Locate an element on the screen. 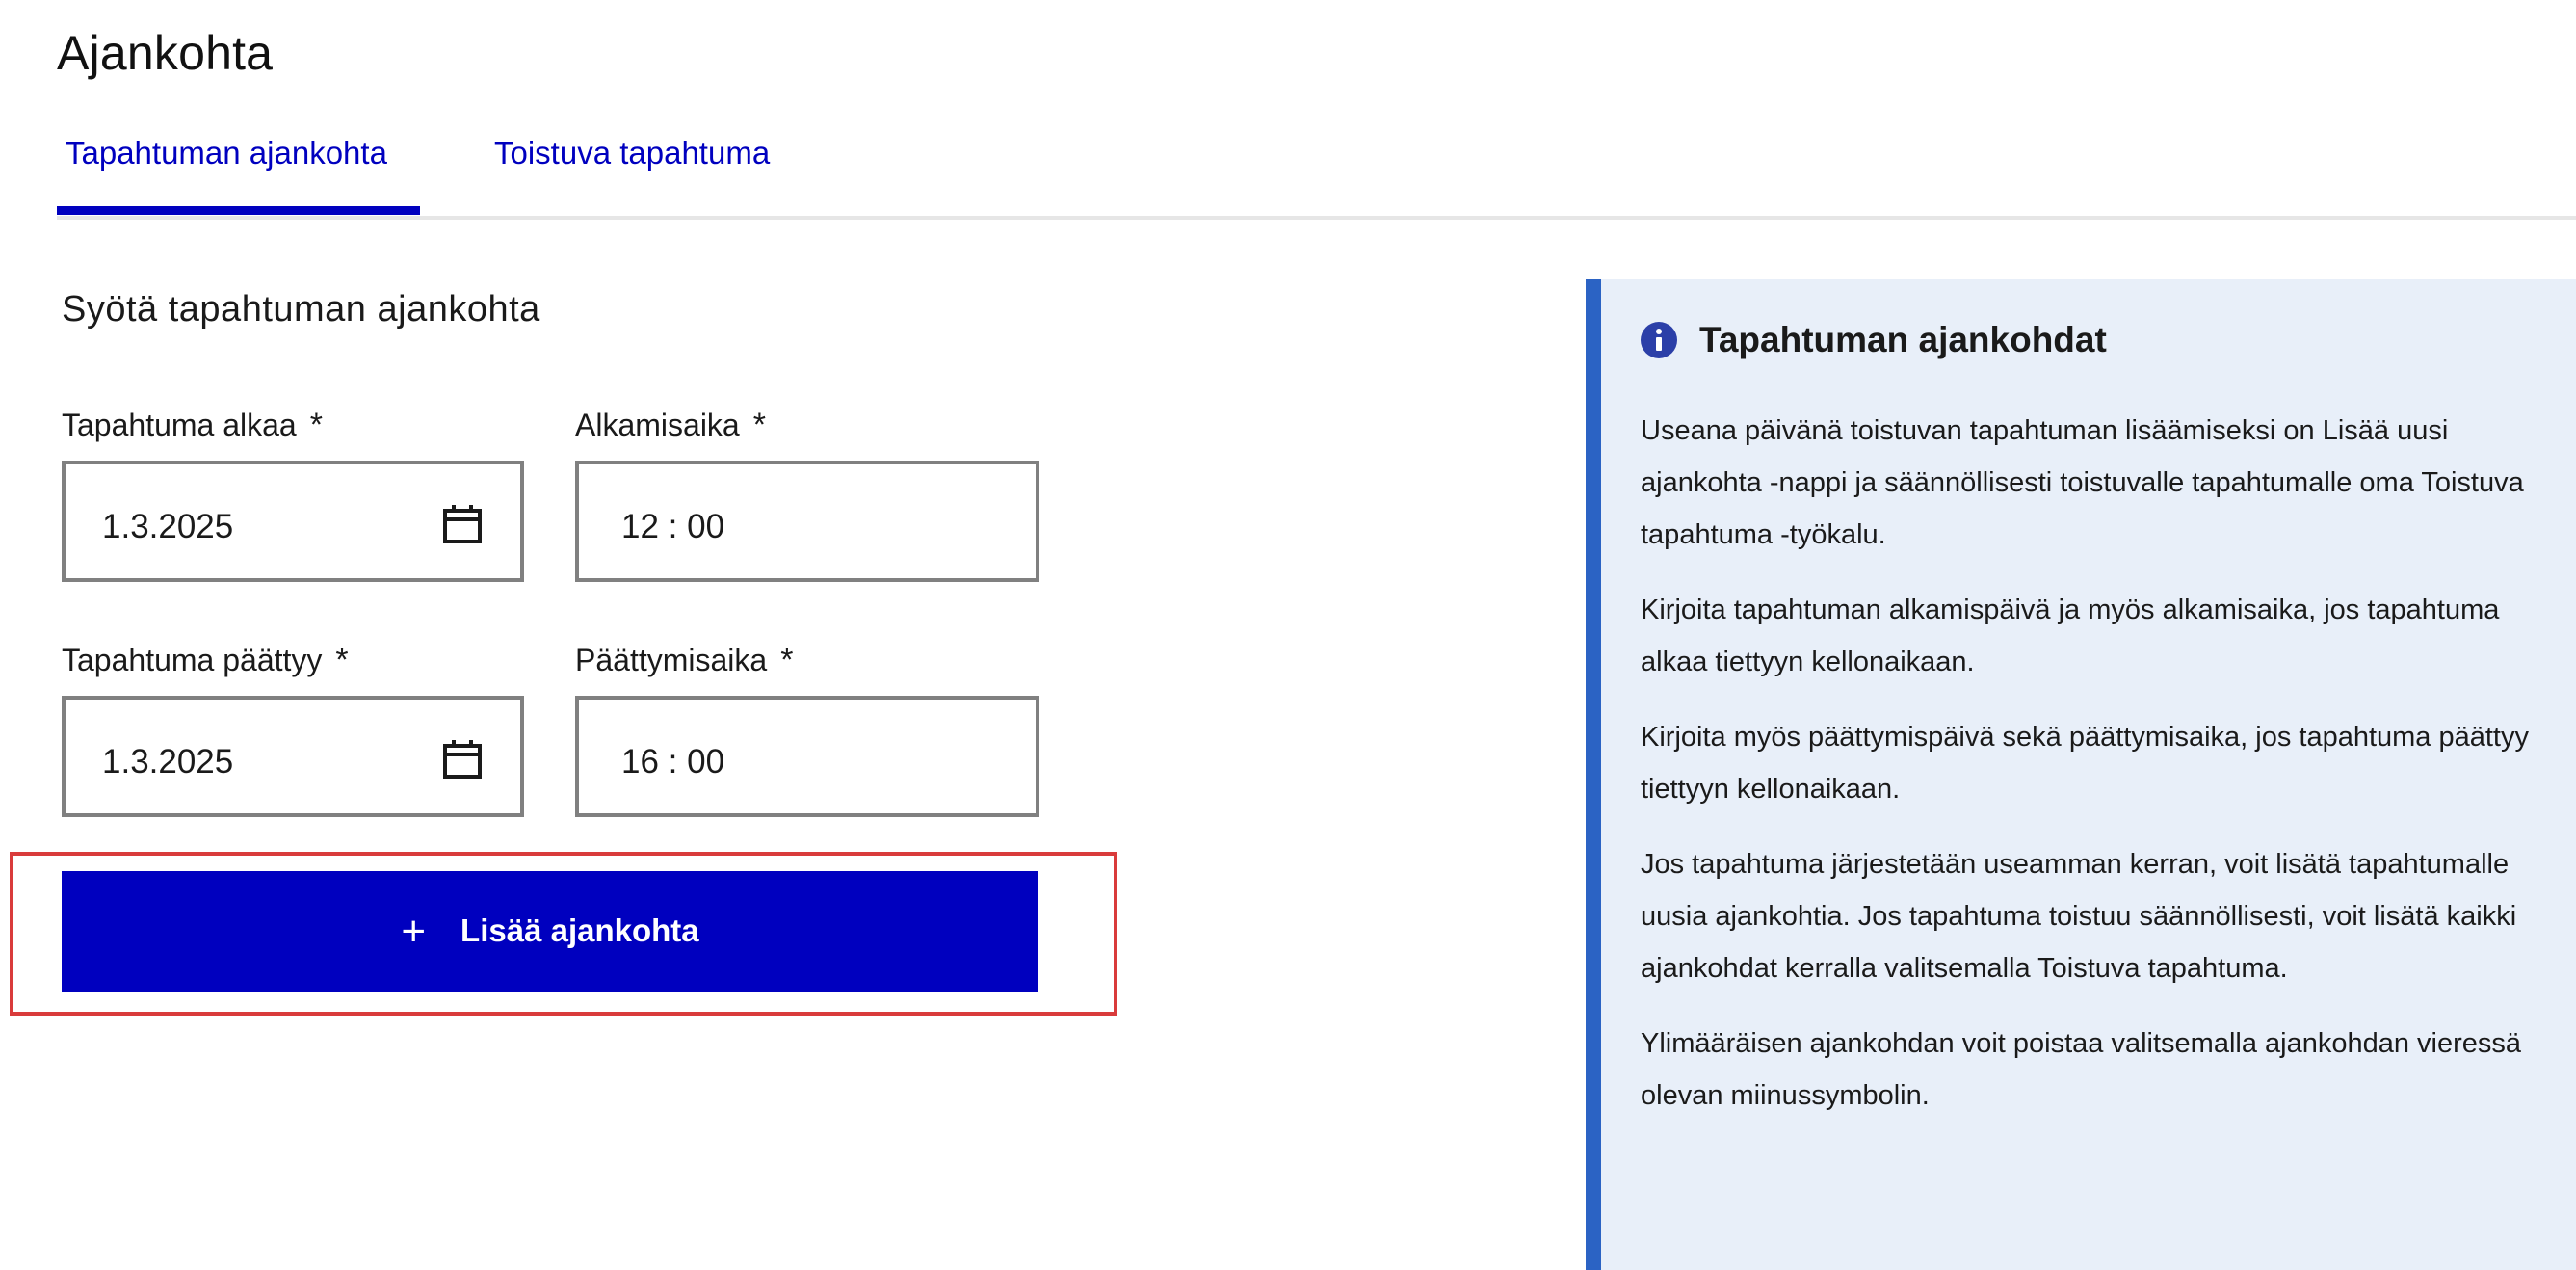 The width and height of the screenshot is (2576, 1270). start-date-value: 1.3.2025 is located at coordinates (168, 527).